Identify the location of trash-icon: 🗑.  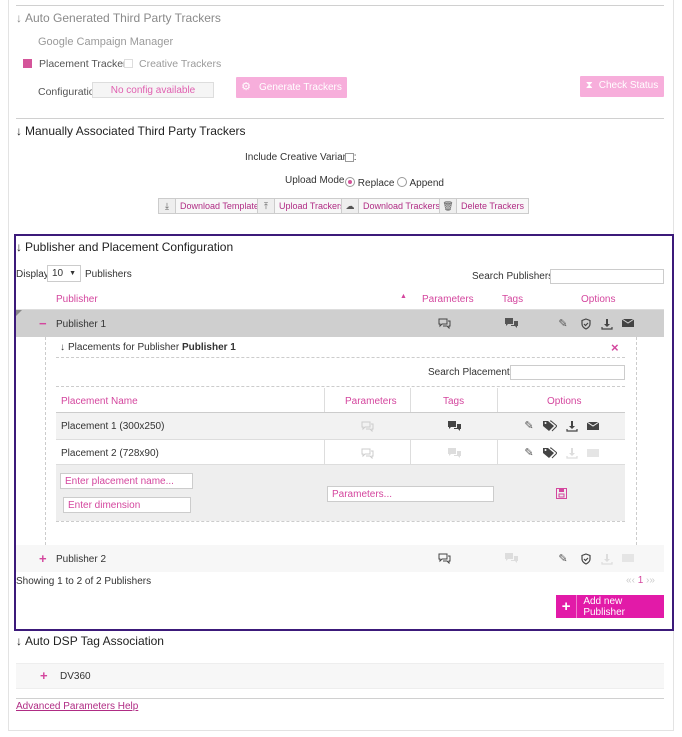
(448, 206).